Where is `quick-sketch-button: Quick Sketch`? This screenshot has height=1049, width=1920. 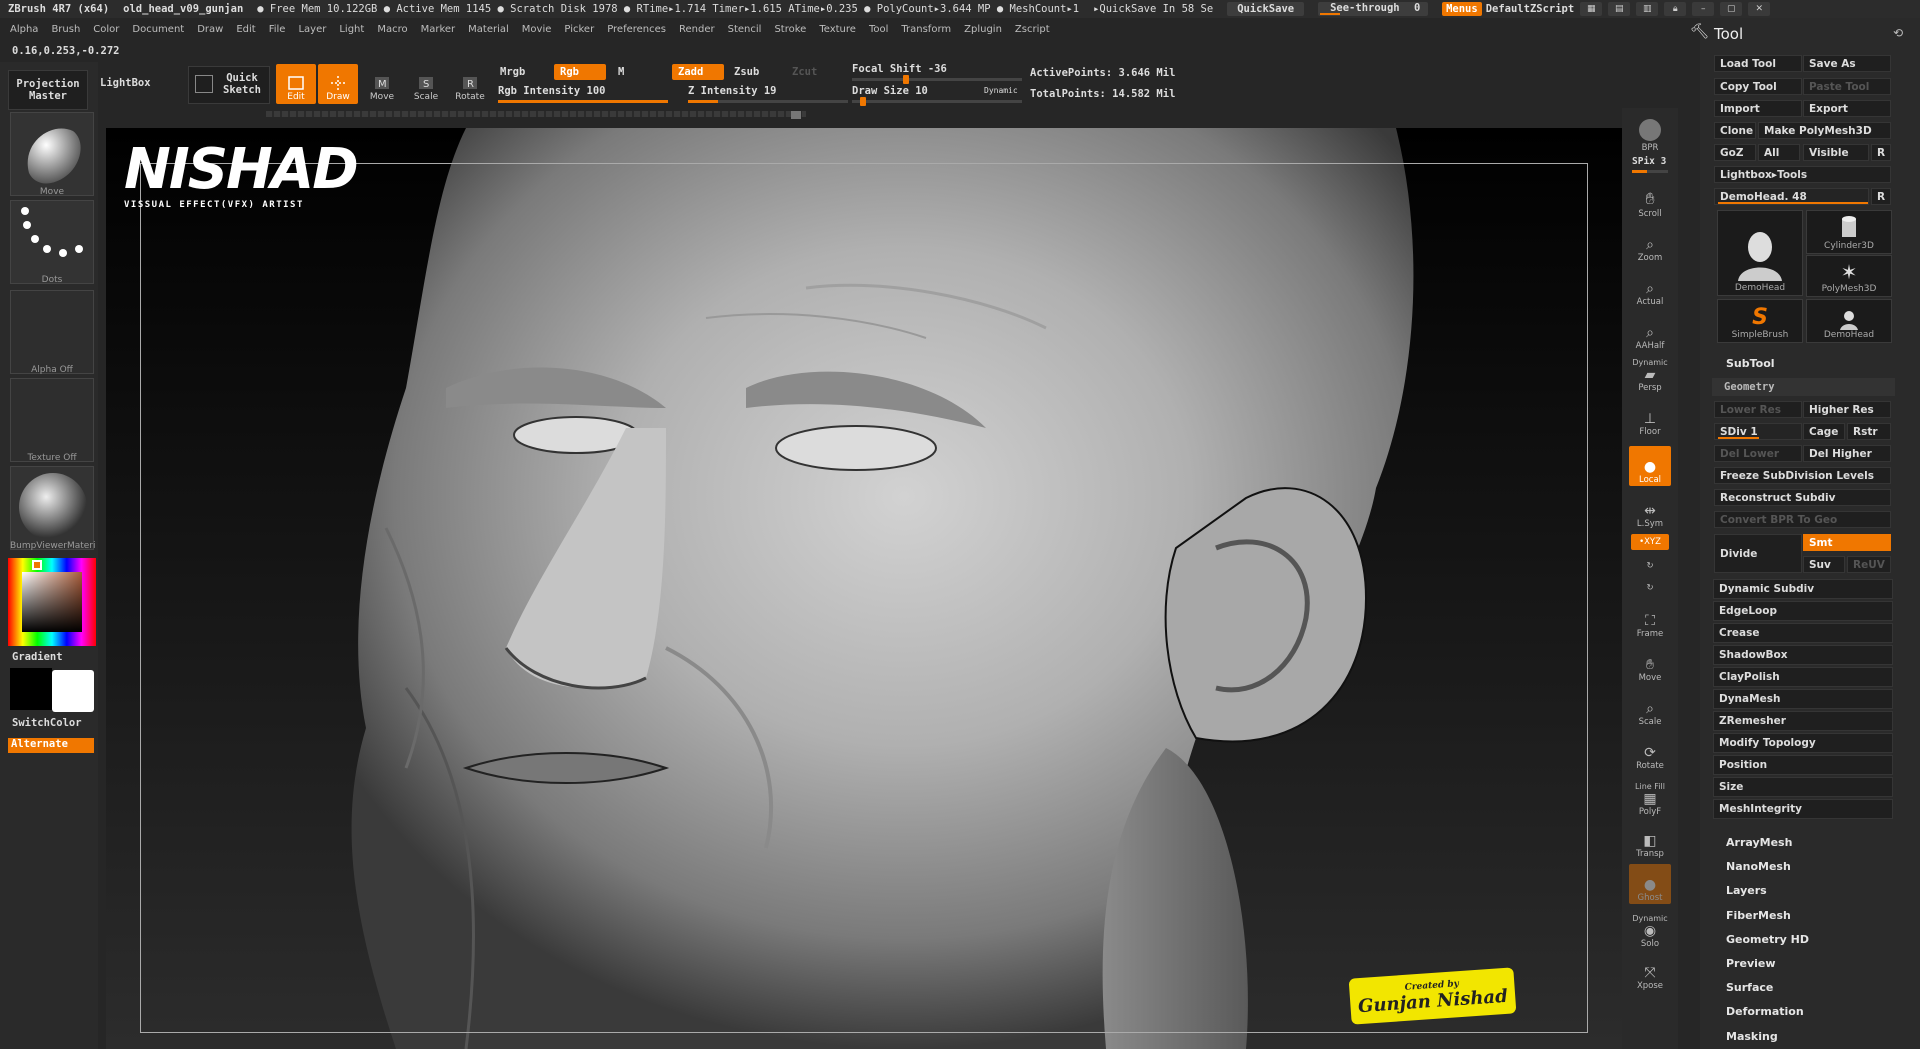
quick-sketch-button: Quick Sketch is located at coordinates (229, 85).